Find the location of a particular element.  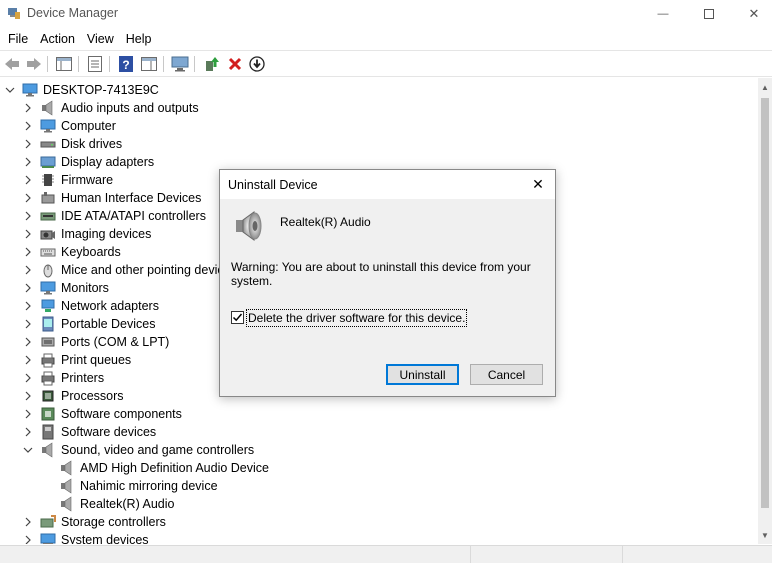

tree-item-processors: Processors is located at coordinates (73, 396).